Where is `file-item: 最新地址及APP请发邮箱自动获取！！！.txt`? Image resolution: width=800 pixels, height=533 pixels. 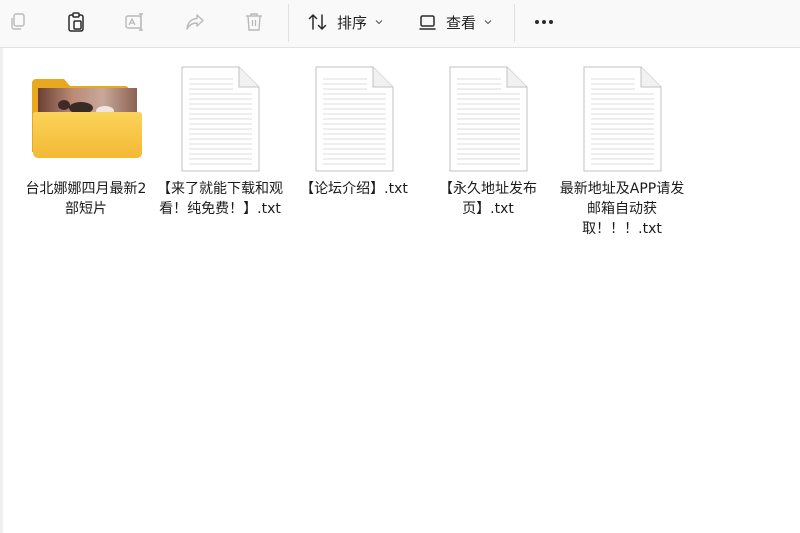 file-item: 最新地址及APP请发邮箱自动获取！！！.txt is located at coordinates (622, 150).